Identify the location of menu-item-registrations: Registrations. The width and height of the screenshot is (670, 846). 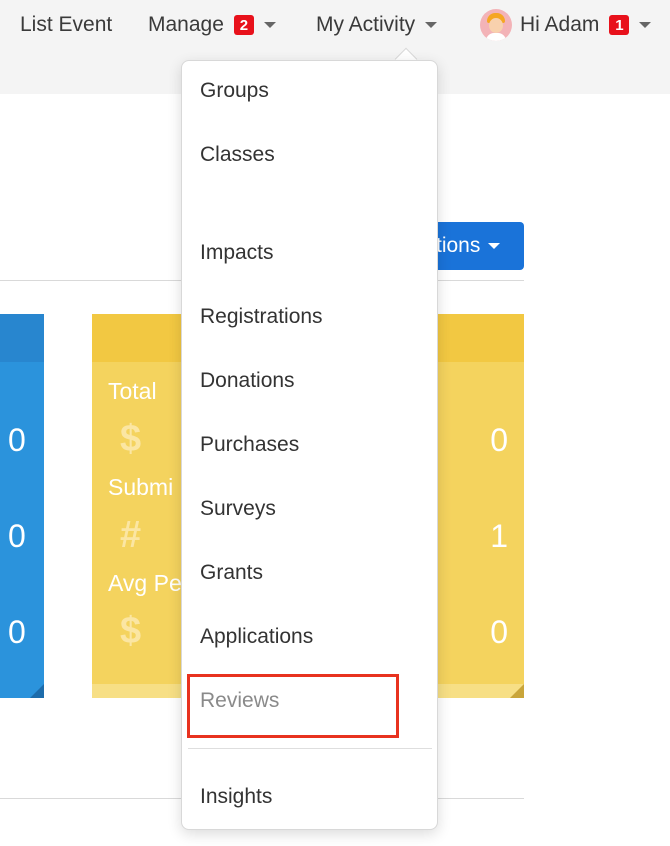
(261, 317).